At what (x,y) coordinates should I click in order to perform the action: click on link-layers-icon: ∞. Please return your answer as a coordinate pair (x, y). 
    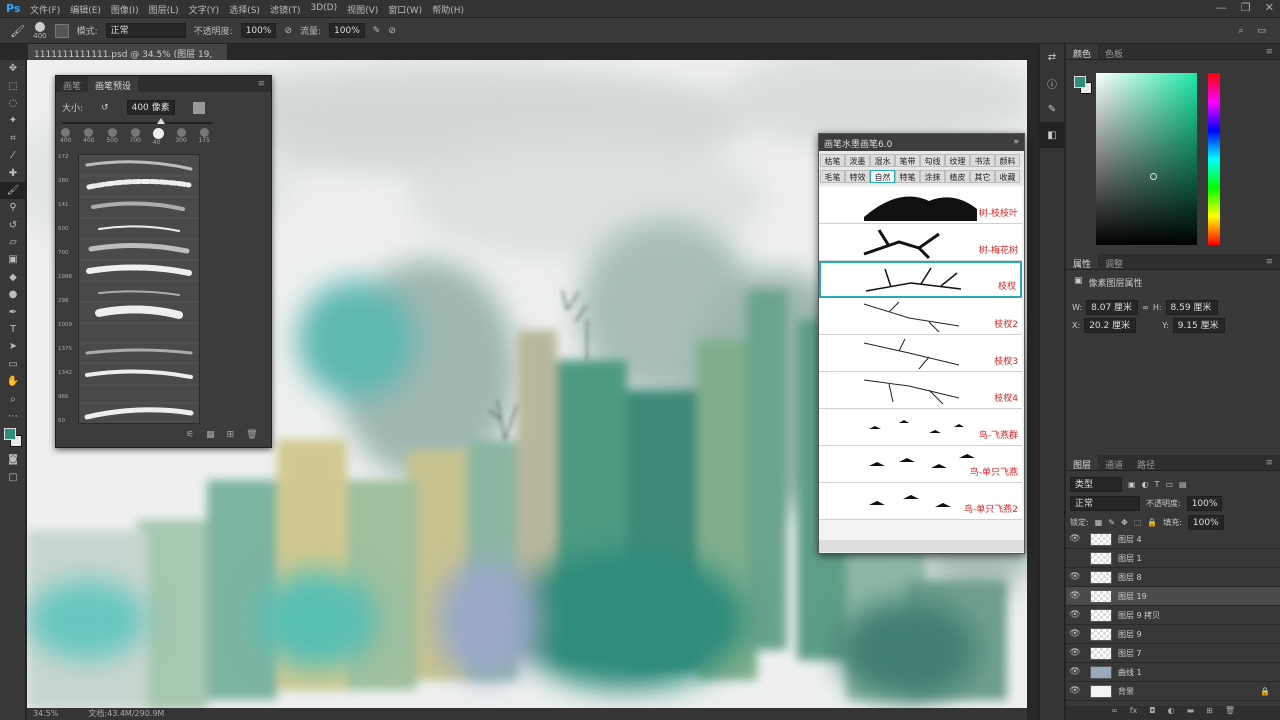
    Looking at the image, I should click on (1114, 713).